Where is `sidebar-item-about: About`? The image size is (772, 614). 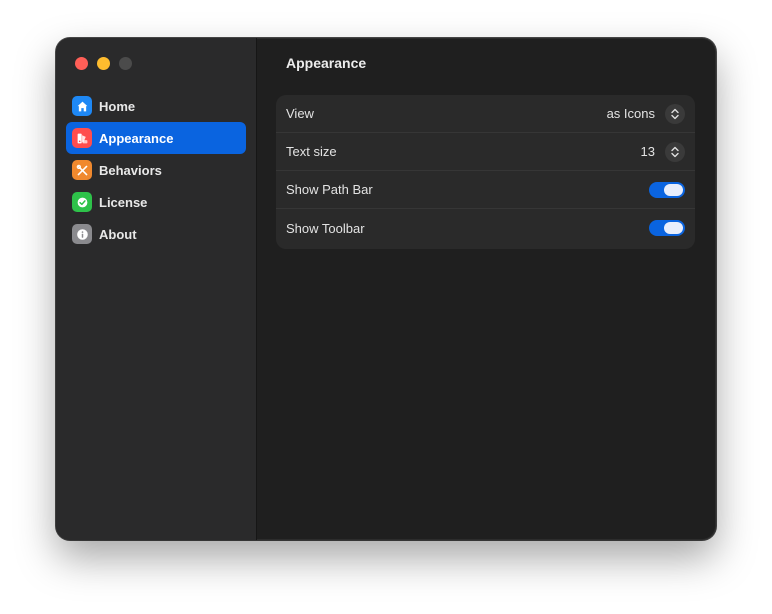 sidebar-item-about: About is located at coordinates (156, 234).